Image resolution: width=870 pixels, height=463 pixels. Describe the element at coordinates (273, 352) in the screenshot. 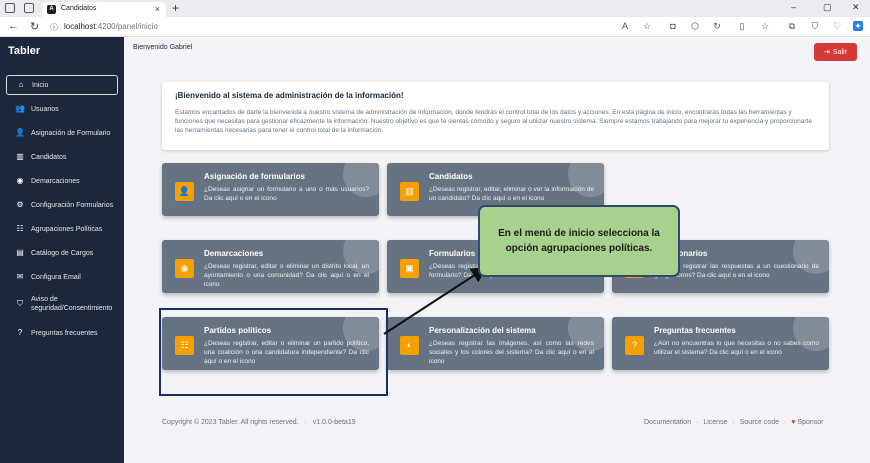

I see `highlight-box` at that location.